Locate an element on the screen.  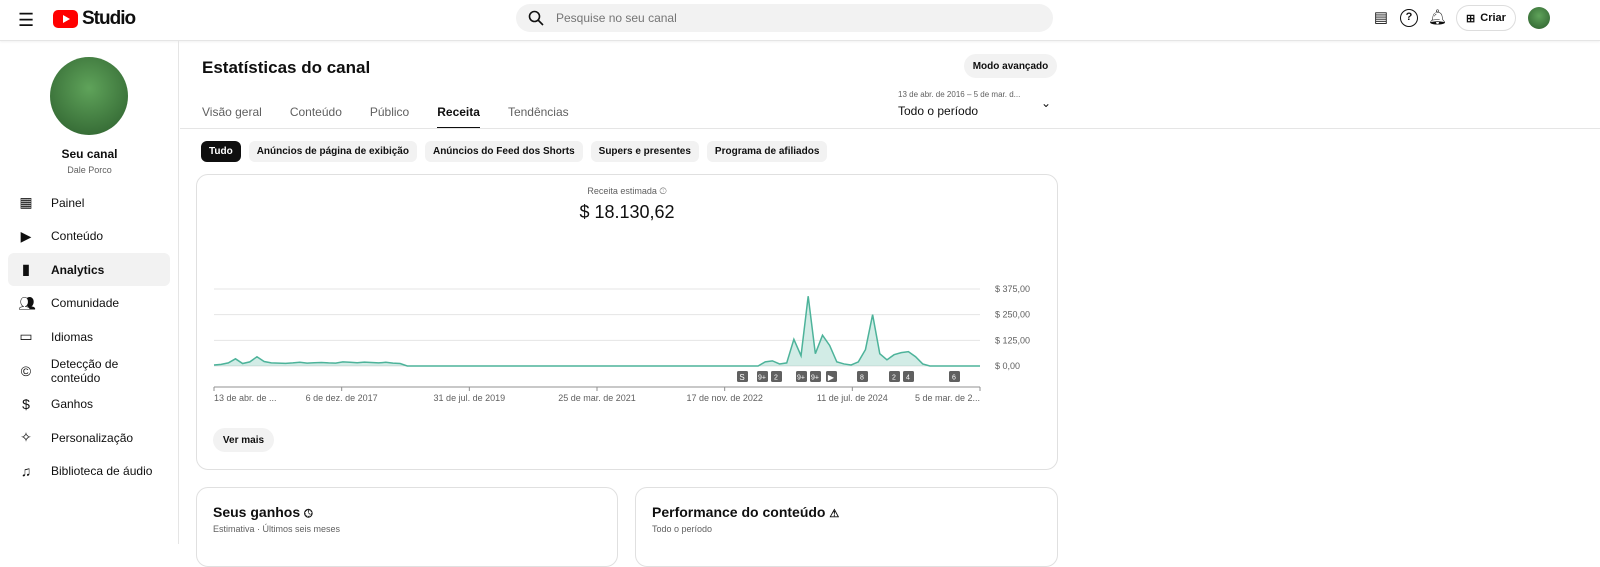
earnings-subtitle: Estimativa · Últimos seis meses is located at coordinates (277, 529).